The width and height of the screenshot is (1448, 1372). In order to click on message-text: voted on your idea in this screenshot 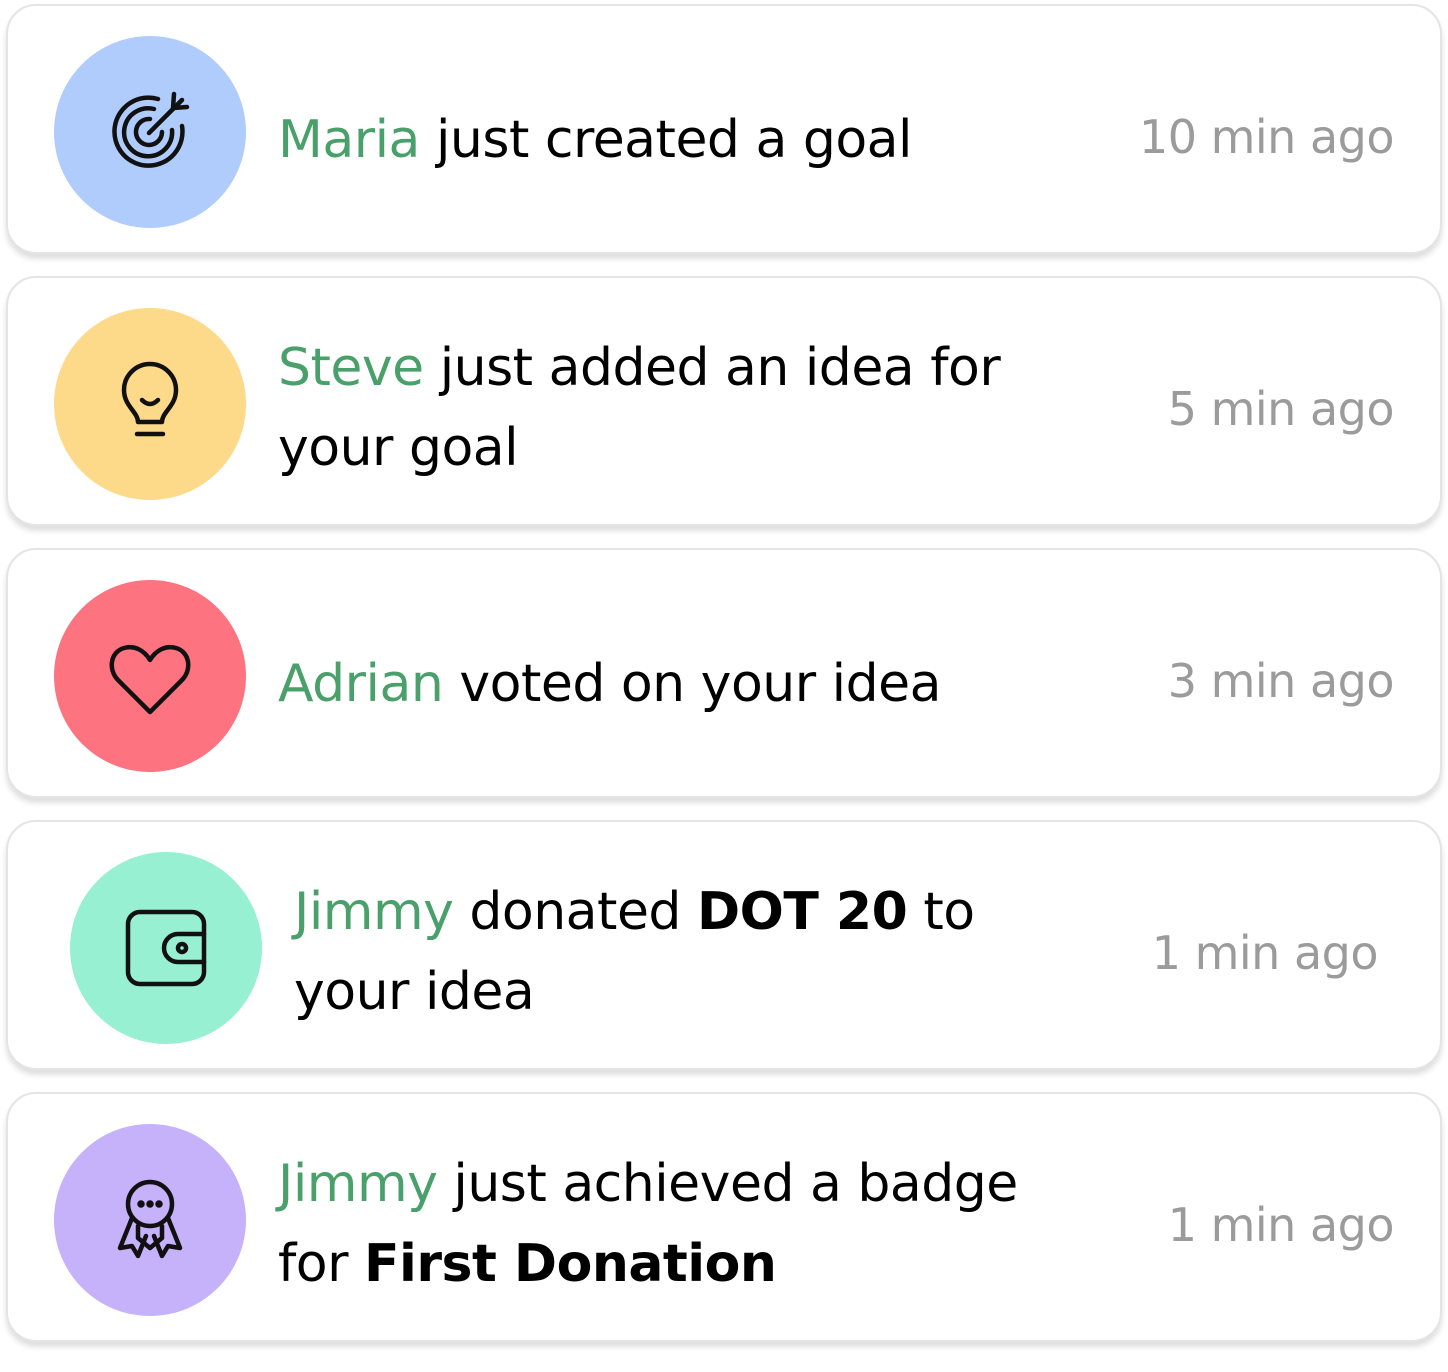, I will do `click(700, 684)`.